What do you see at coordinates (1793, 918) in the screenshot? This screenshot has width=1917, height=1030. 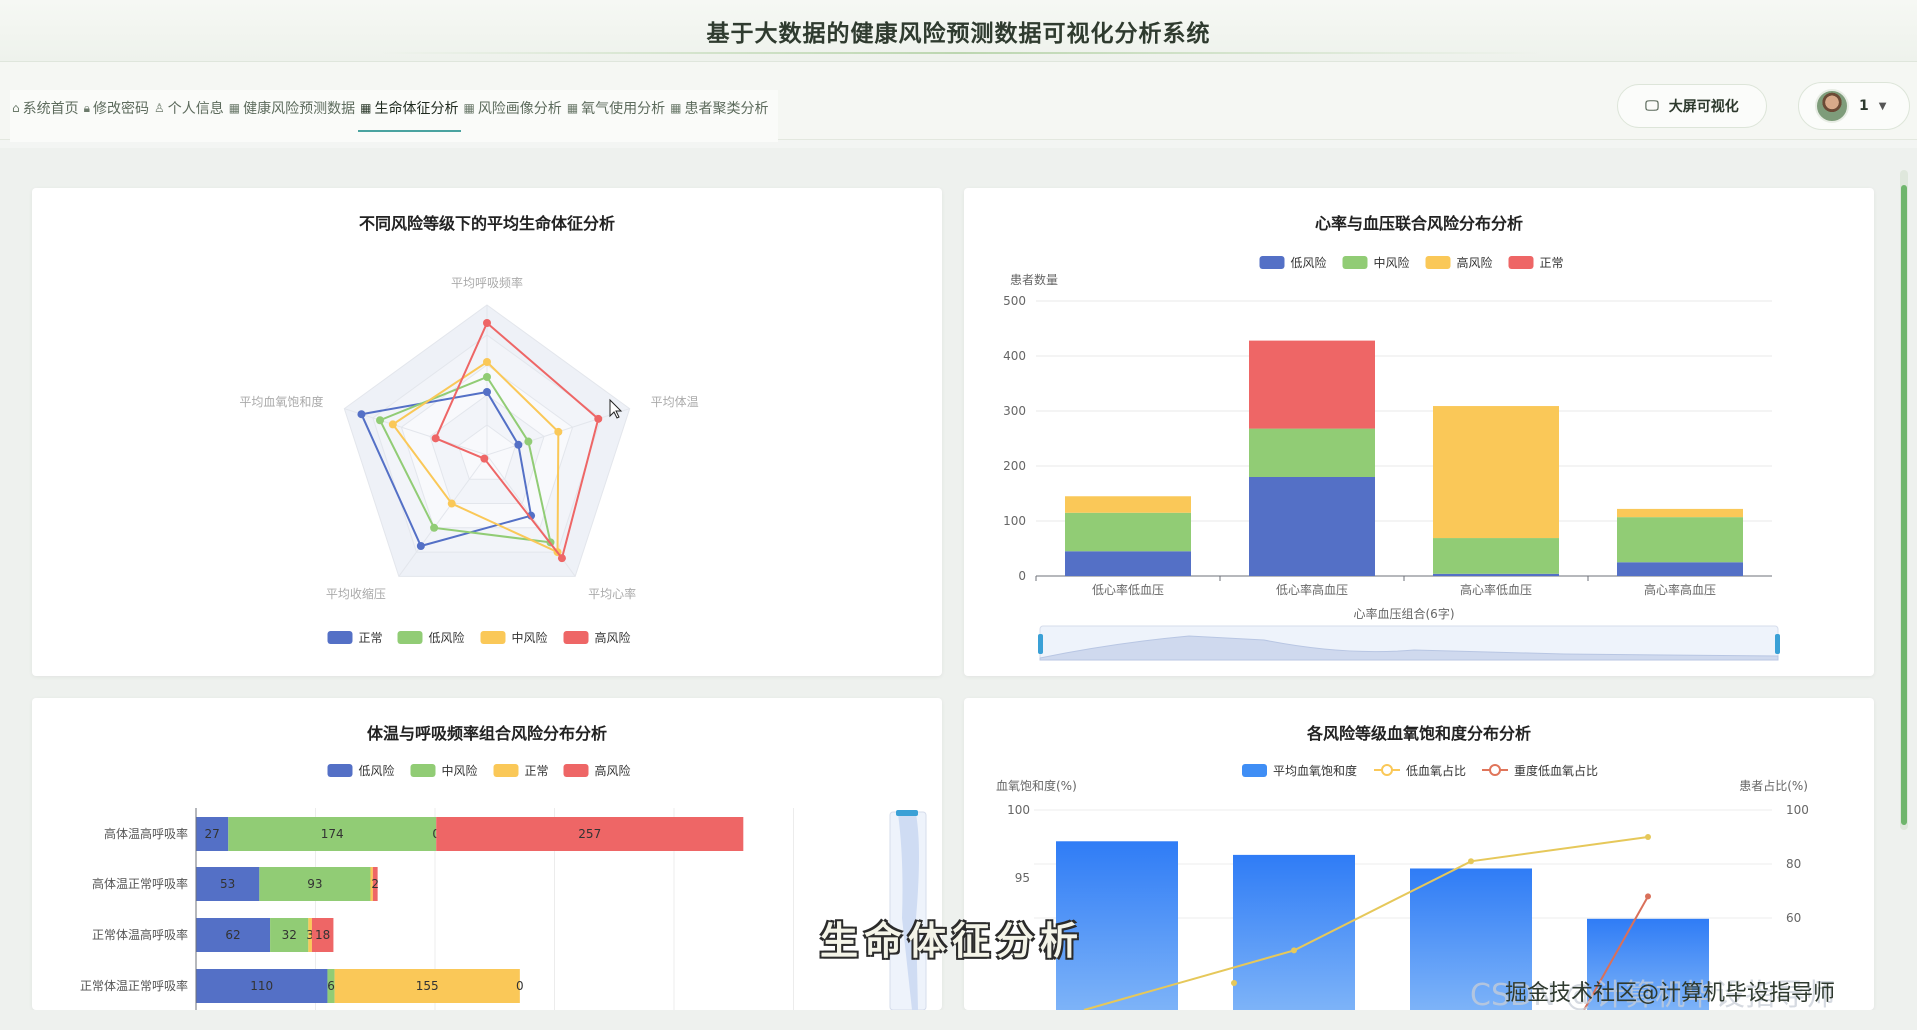 I see `y-tick-label-right: 60` at bounding box center [1793, 918].